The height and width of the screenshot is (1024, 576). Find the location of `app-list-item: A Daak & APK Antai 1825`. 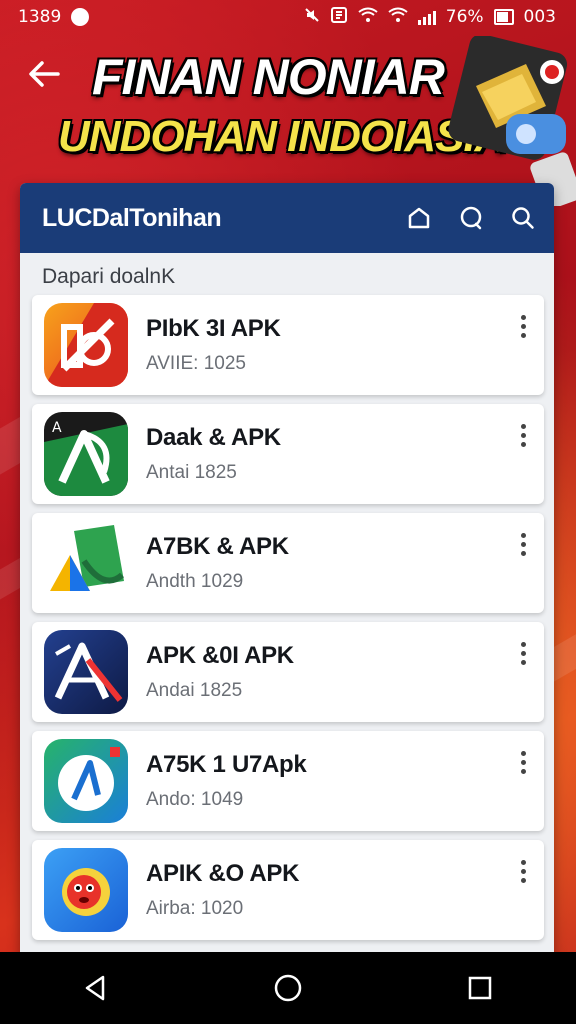

app-list-item: A Daak & APK Antai 1825 is located at coordinates (288, 454).